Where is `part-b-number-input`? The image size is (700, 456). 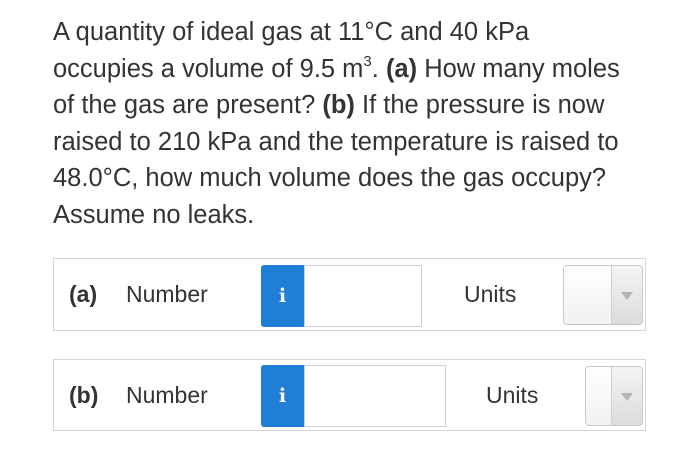 part-b-number-input is located at coordinates (375, 396).